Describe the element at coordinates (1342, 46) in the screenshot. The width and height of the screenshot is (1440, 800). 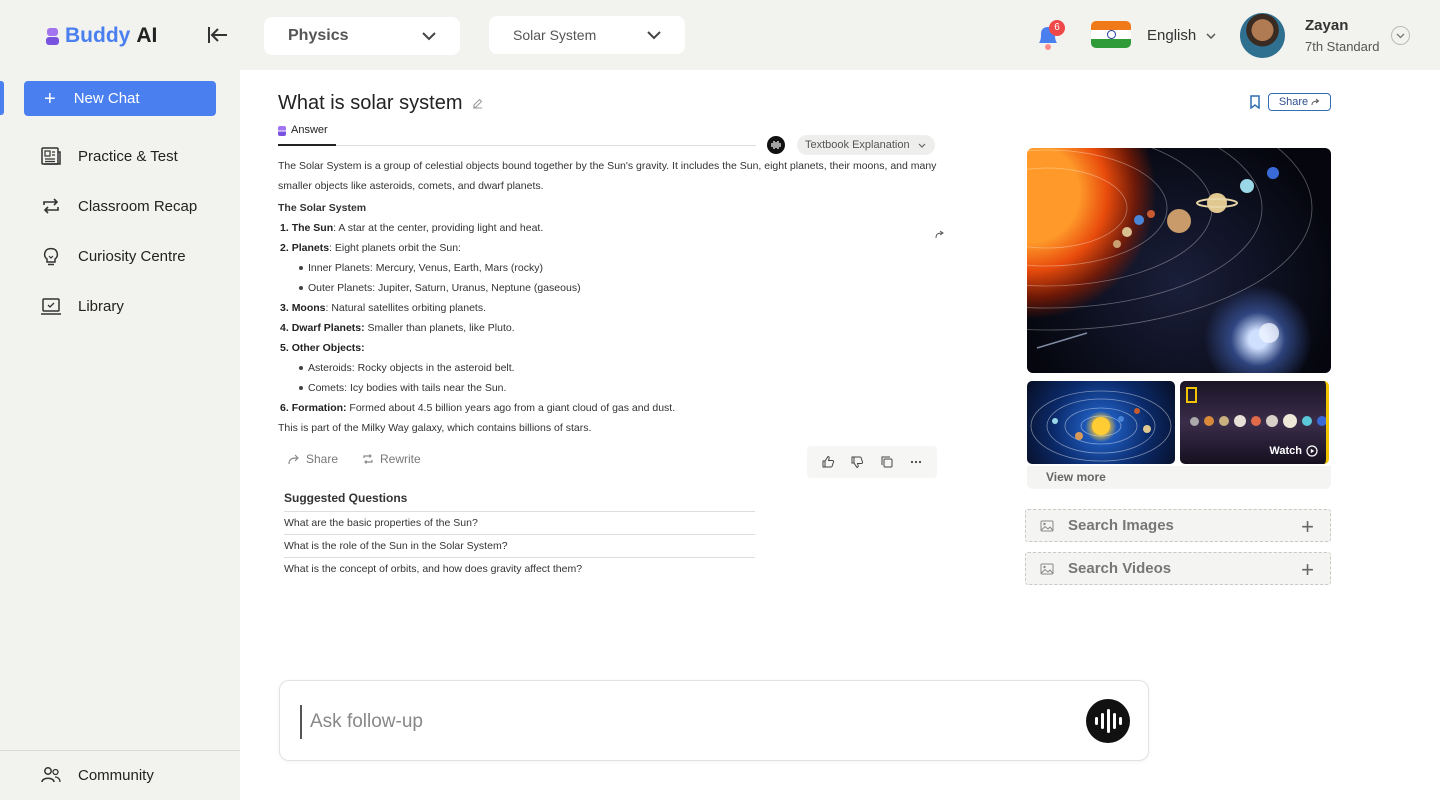
I see `user-grade: 7th Standard` at that location.